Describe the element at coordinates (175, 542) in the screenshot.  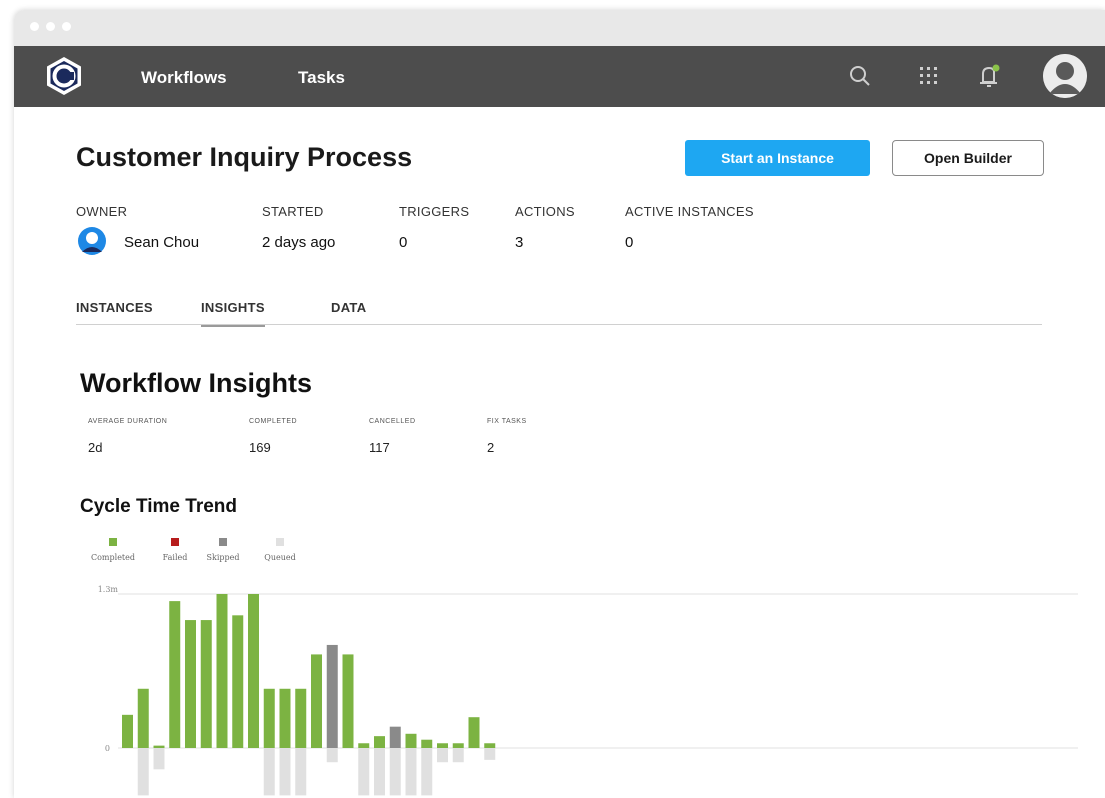
I see `legend-swatch-failed` at that location.